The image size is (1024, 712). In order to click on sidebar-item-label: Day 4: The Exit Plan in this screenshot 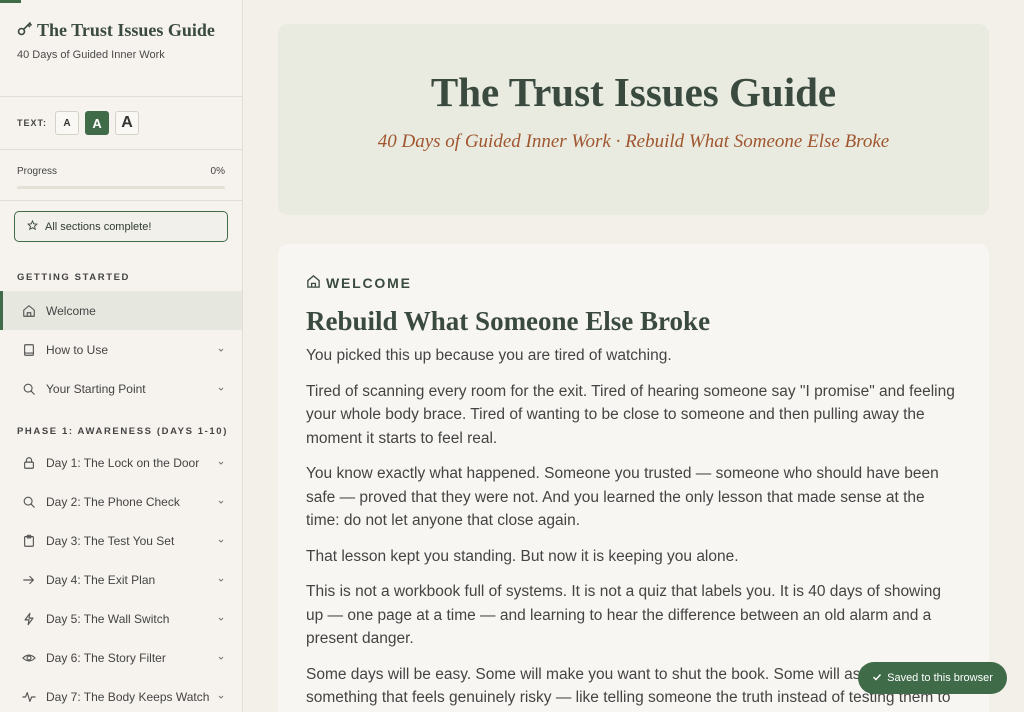, I will do `click(101, 579)`.